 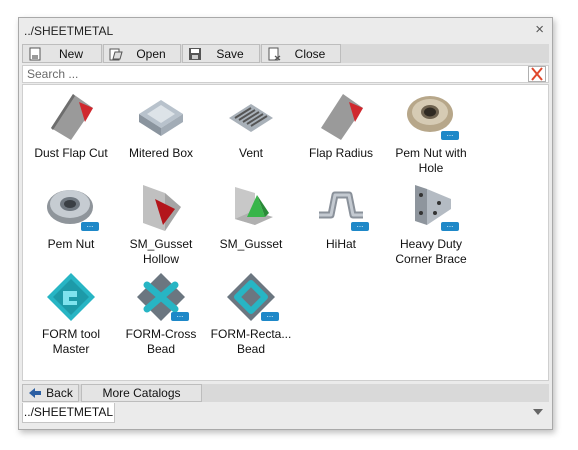 What do you see at coordinates (230, 53) in the screenshot?
I see `save-button-label: Save` at bounding box center [230, 53].